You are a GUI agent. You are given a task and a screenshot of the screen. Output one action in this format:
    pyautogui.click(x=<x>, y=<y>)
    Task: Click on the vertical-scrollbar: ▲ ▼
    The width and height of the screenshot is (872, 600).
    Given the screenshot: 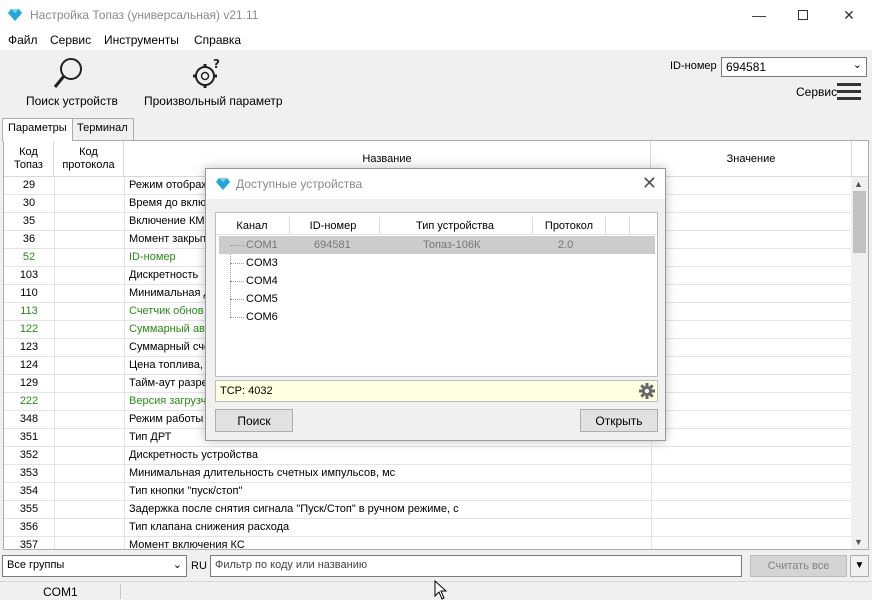 What is the action you would take?
    pyautogui.click(x=859, y=363)
    